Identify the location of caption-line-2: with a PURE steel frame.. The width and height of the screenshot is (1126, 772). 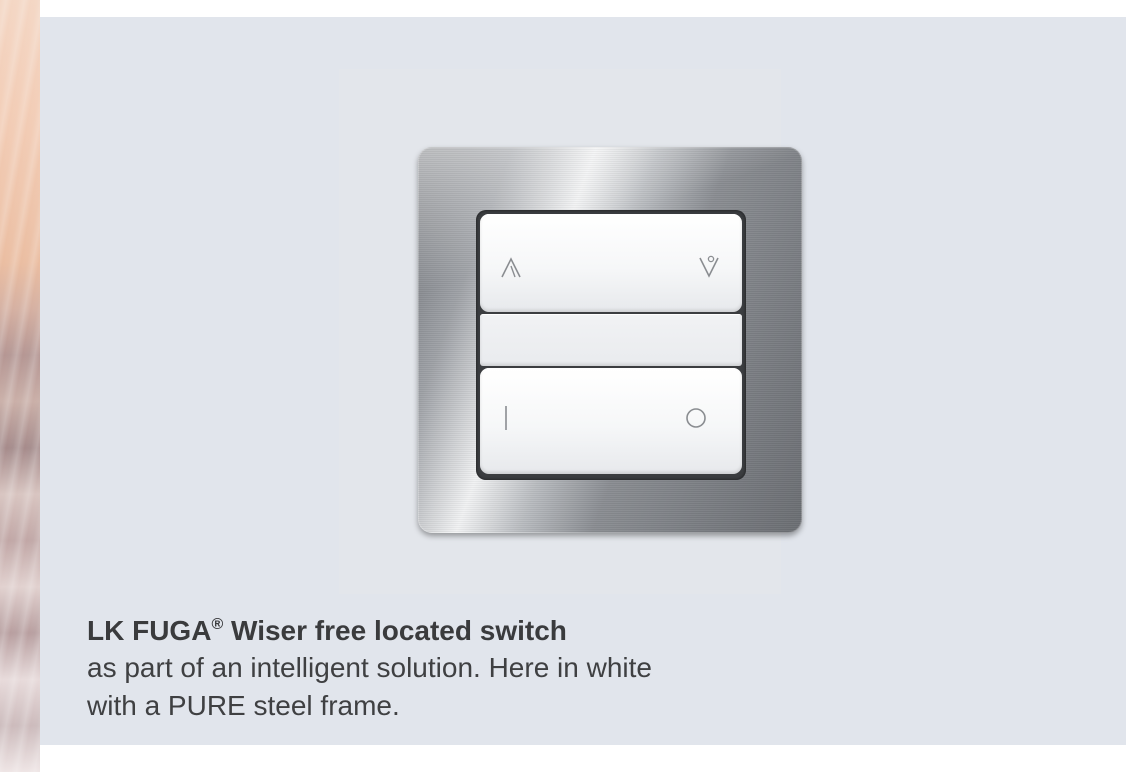
(243, 705).